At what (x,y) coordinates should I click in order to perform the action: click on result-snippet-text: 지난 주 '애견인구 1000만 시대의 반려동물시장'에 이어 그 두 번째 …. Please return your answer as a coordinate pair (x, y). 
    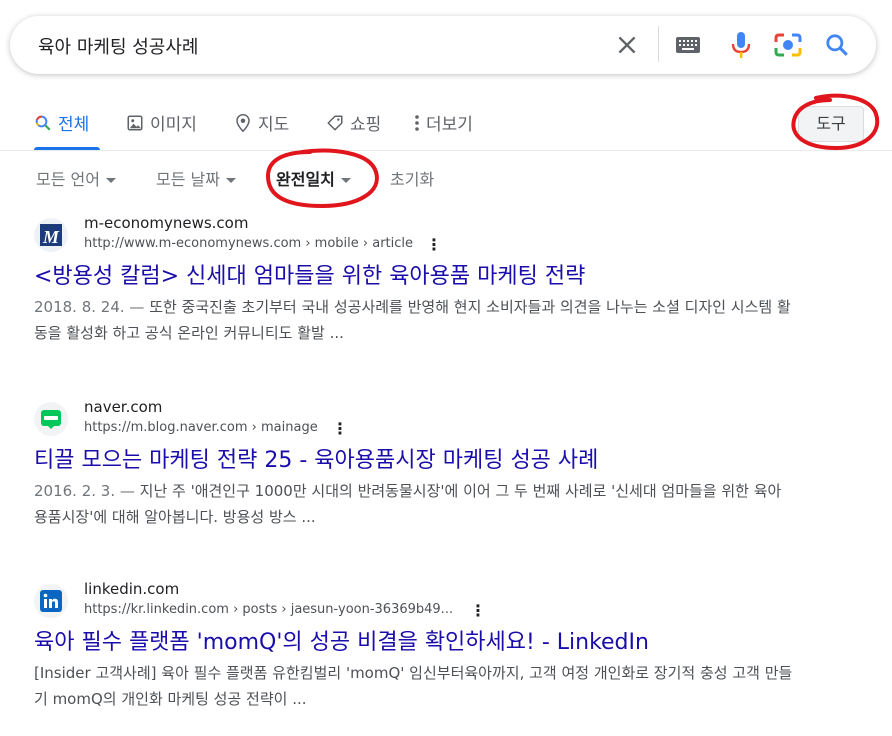
    Looking at the image, I should click on (408, 504).